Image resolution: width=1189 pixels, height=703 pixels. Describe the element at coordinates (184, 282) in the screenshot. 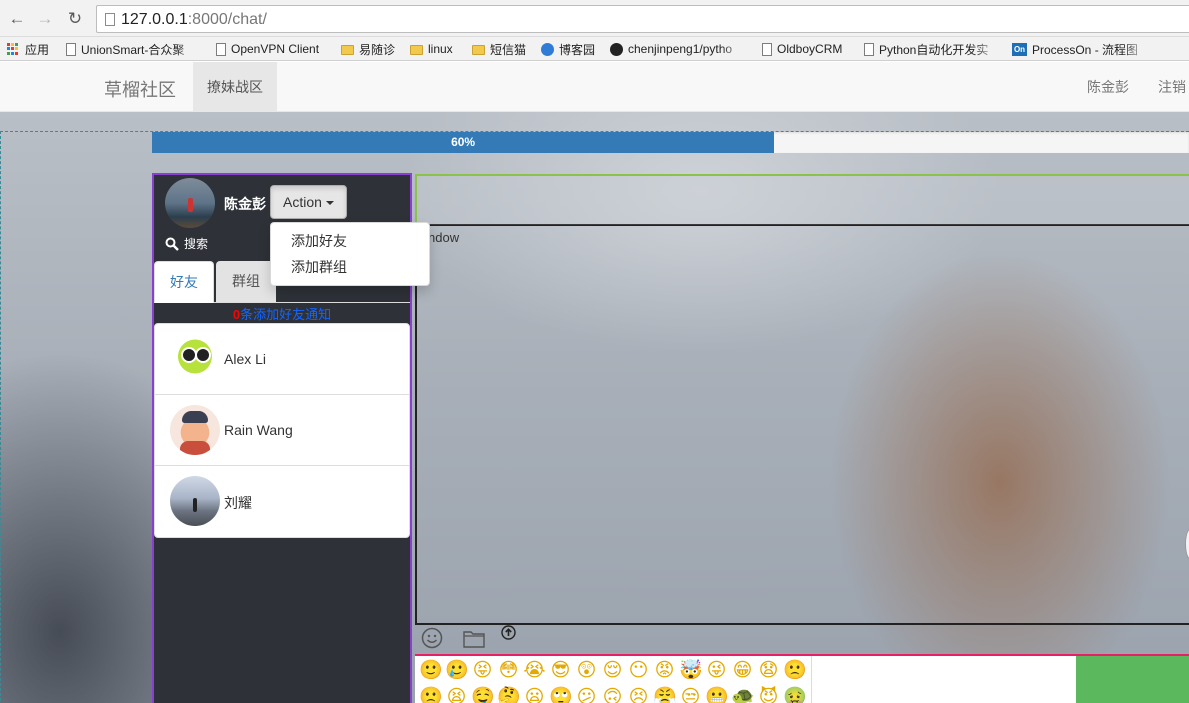

I see `tab-friends: 好友` at that location.